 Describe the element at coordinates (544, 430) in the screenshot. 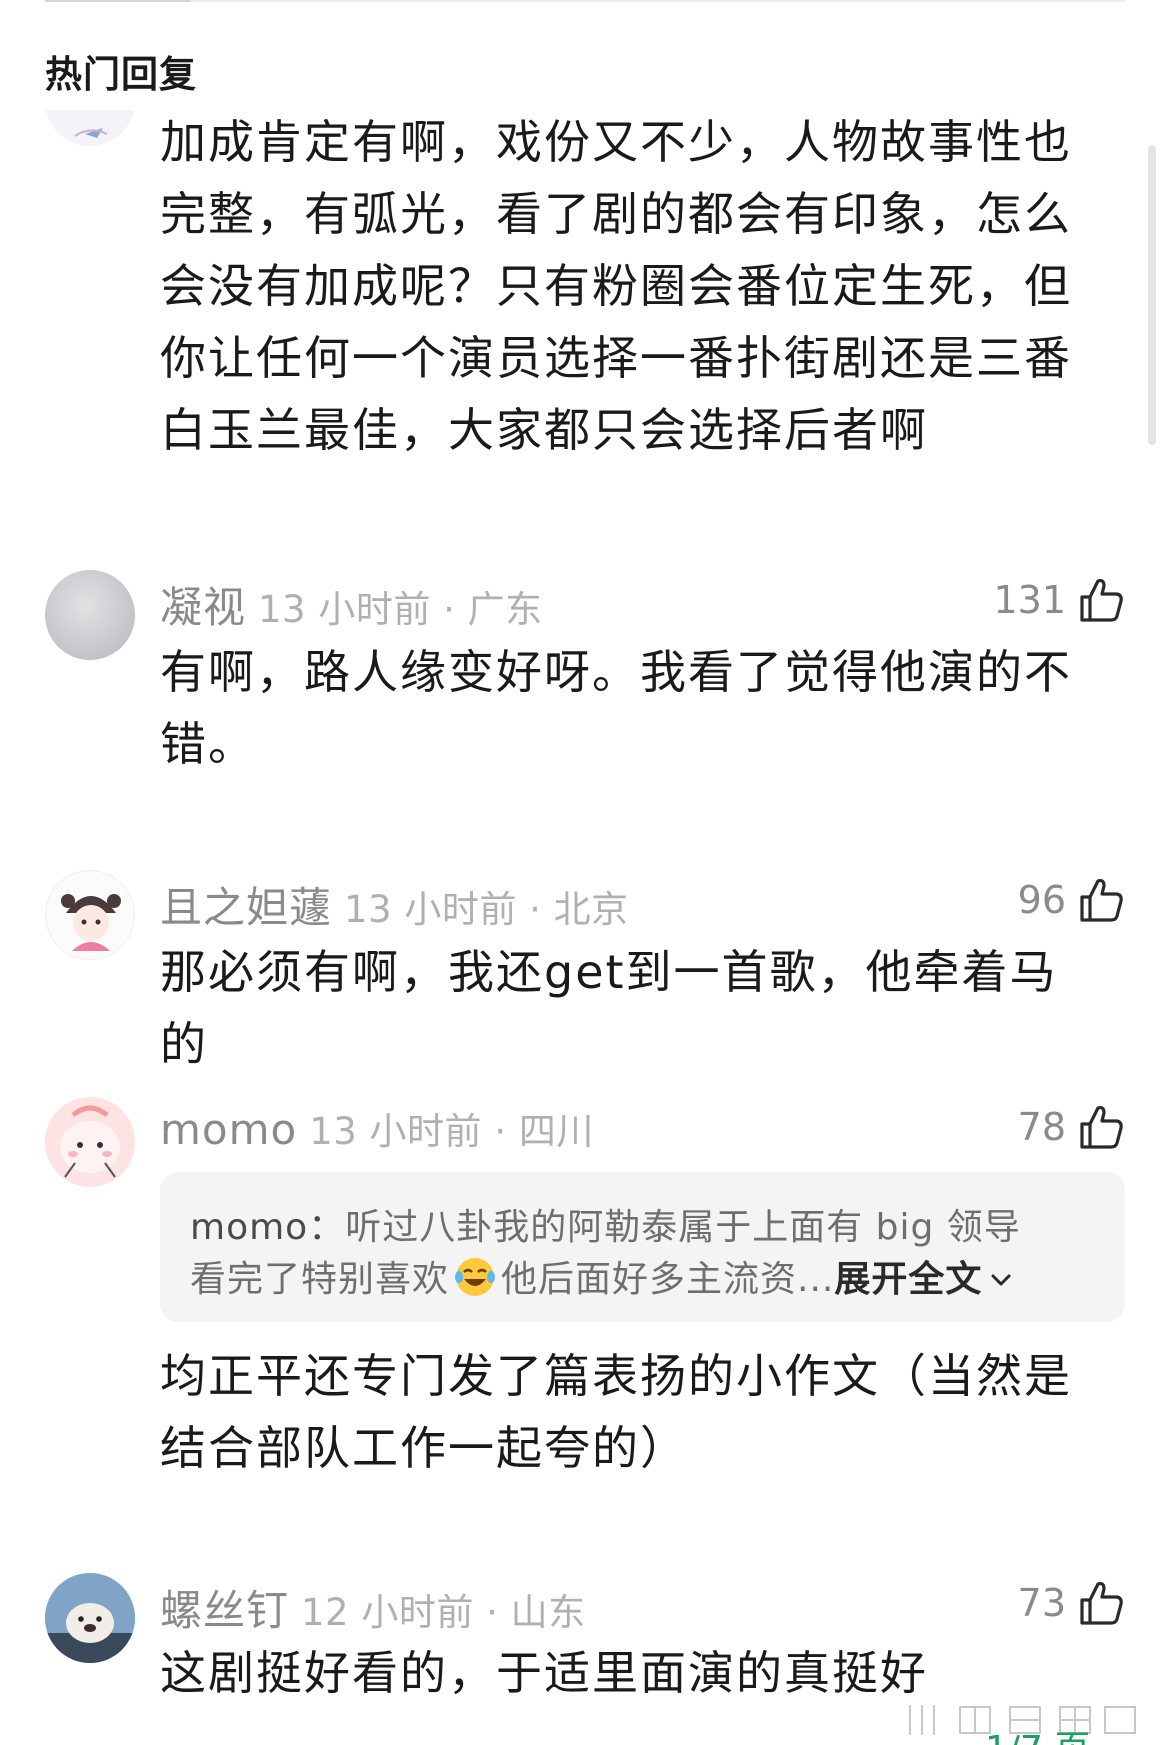

I see `comment-line: 白玉兰最佳，大家都只会选择后者啊` at that location.